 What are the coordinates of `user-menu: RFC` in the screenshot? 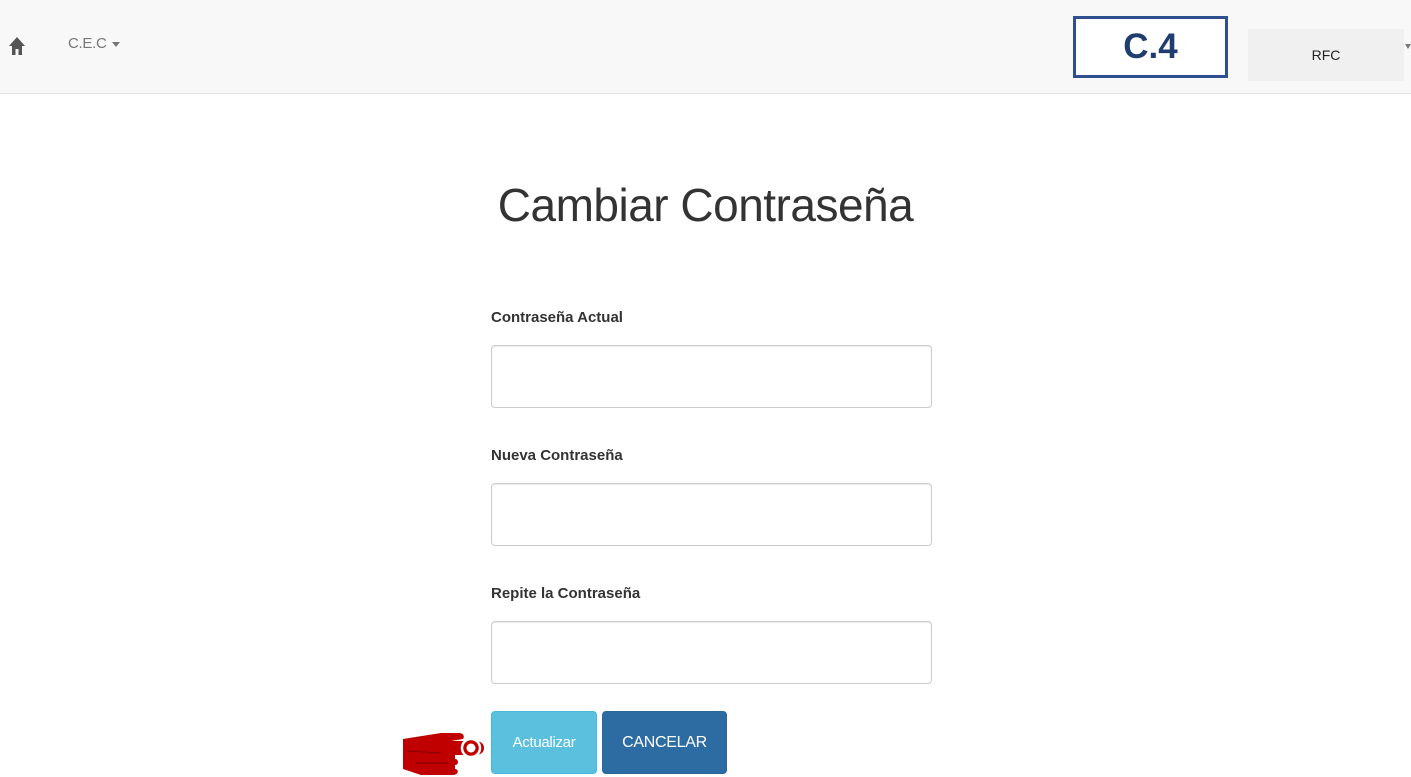 It's located at (1326, 55).